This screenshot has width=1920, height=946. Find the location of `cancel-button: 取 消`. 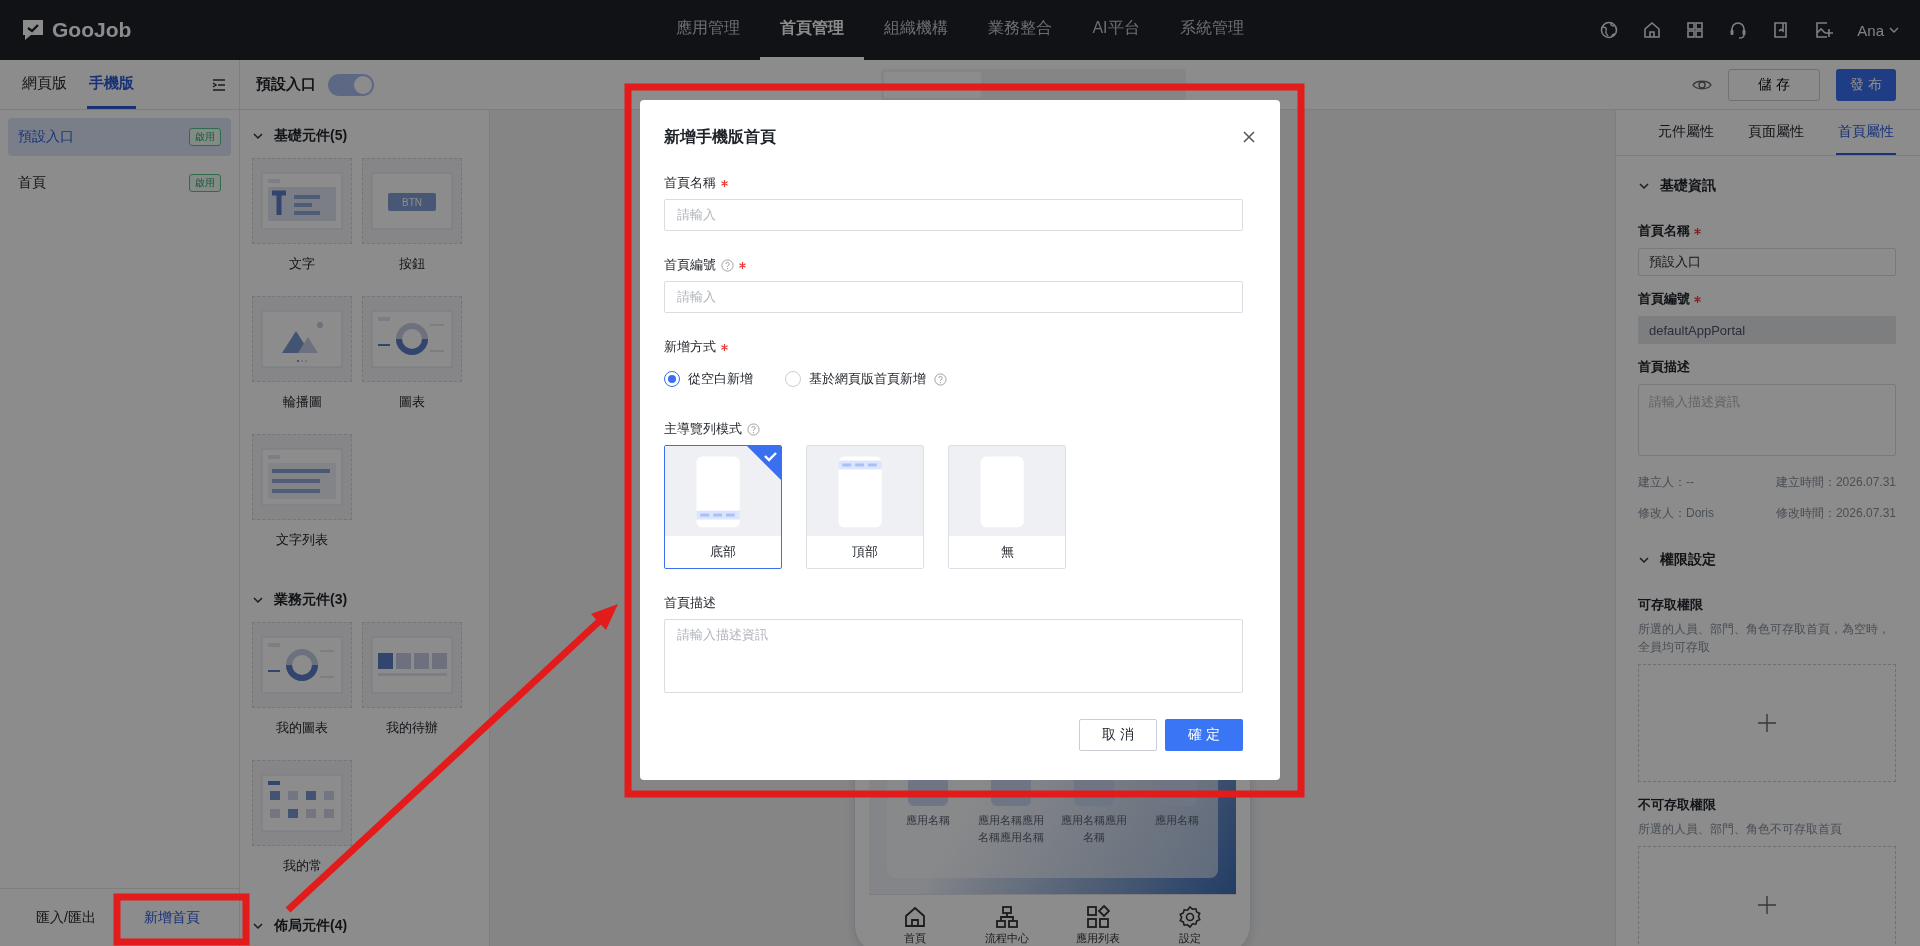

cancel-button: 取 消 is located at coordinates (1118, 735).